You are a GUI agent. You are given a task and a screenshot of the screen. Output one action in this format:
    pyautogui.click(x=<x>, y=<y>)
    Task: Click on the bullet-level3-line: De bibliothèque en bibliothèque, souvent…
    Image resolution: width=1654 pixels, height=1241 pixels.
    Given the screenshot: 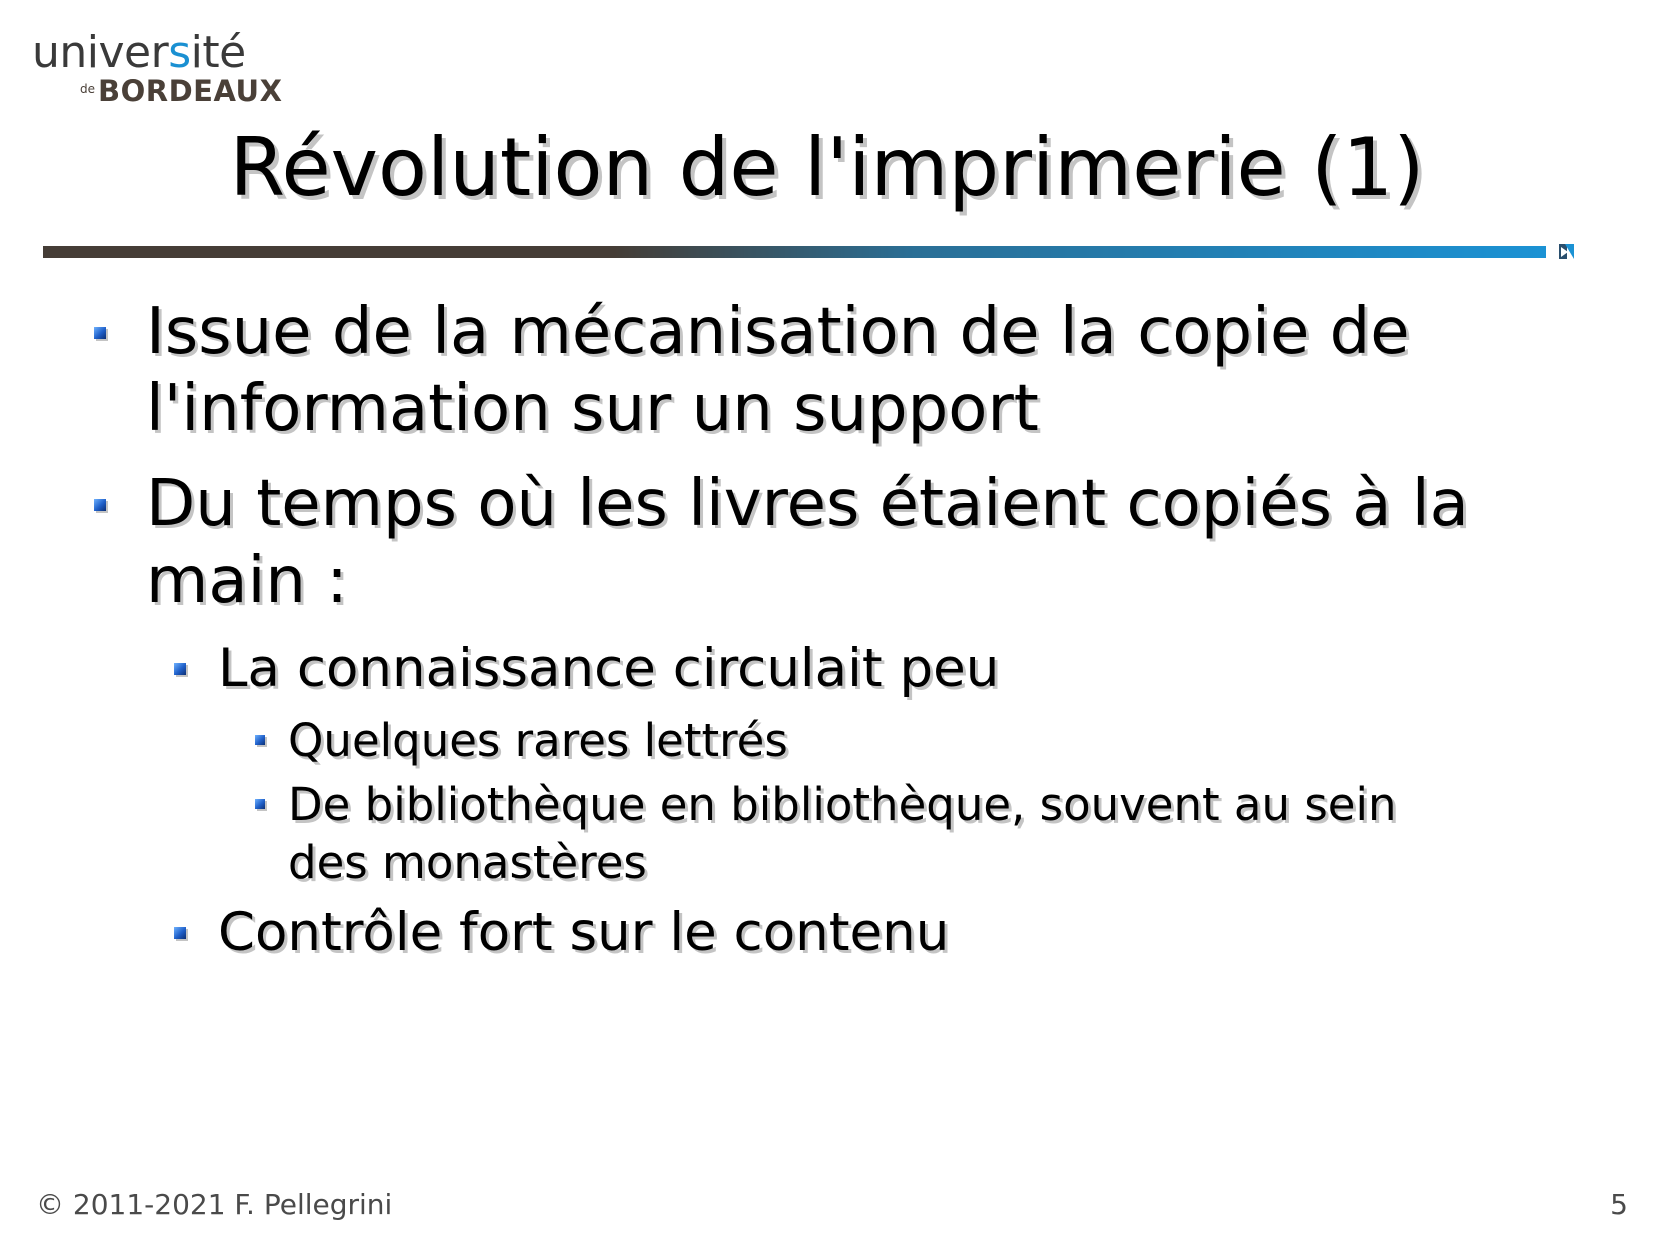 What is the action you would take?
    pyautogui.click(x=842, y=804)
    